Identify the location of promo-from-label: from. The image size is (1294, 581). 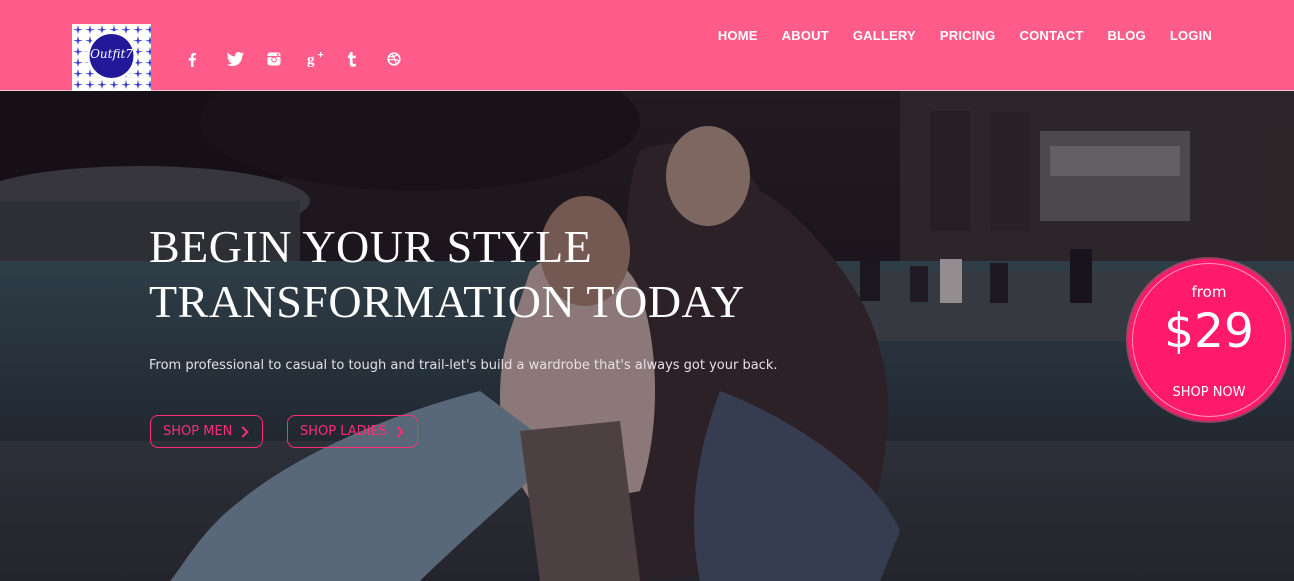
(1209, 292).